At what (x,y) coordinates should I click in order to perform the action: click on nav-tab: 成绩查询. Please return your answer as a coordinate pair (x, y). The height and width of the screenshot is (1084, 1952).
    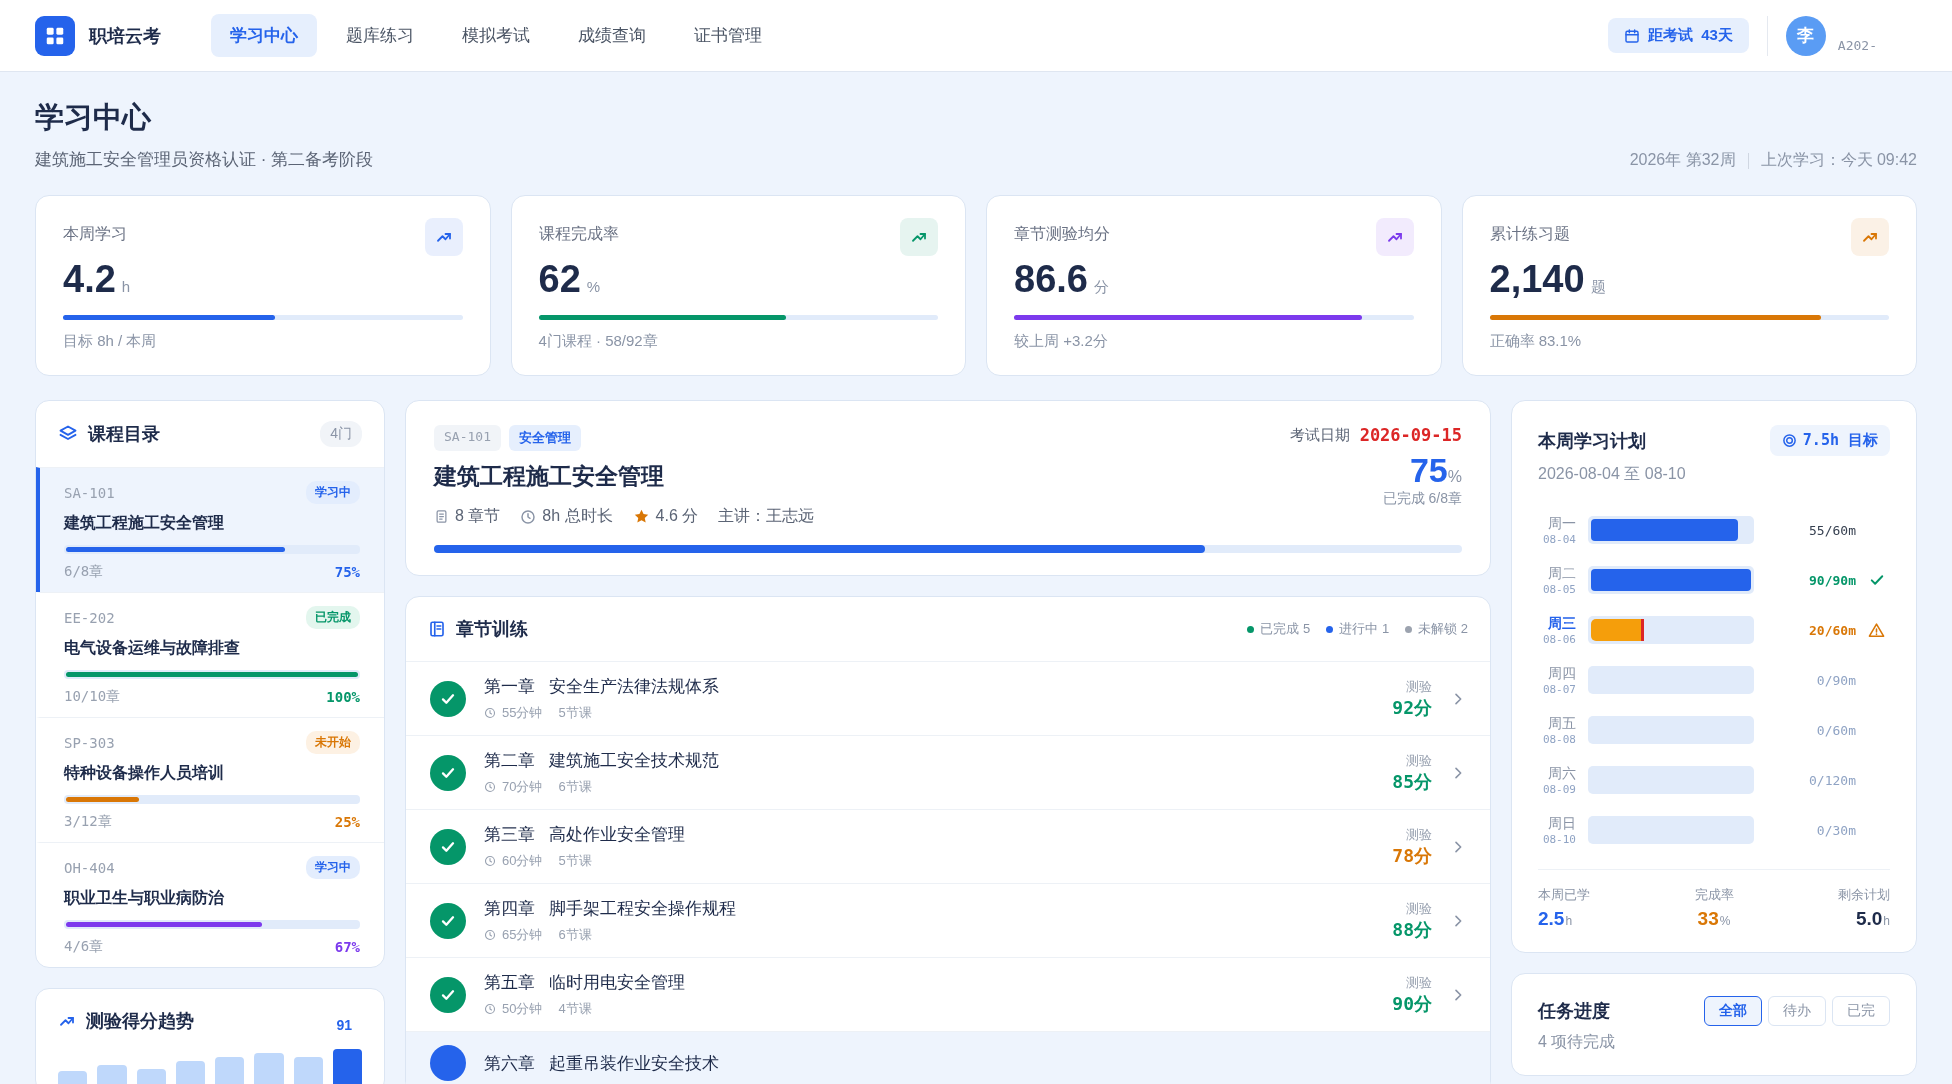
    Looking at the image, I should click on (612, 35).